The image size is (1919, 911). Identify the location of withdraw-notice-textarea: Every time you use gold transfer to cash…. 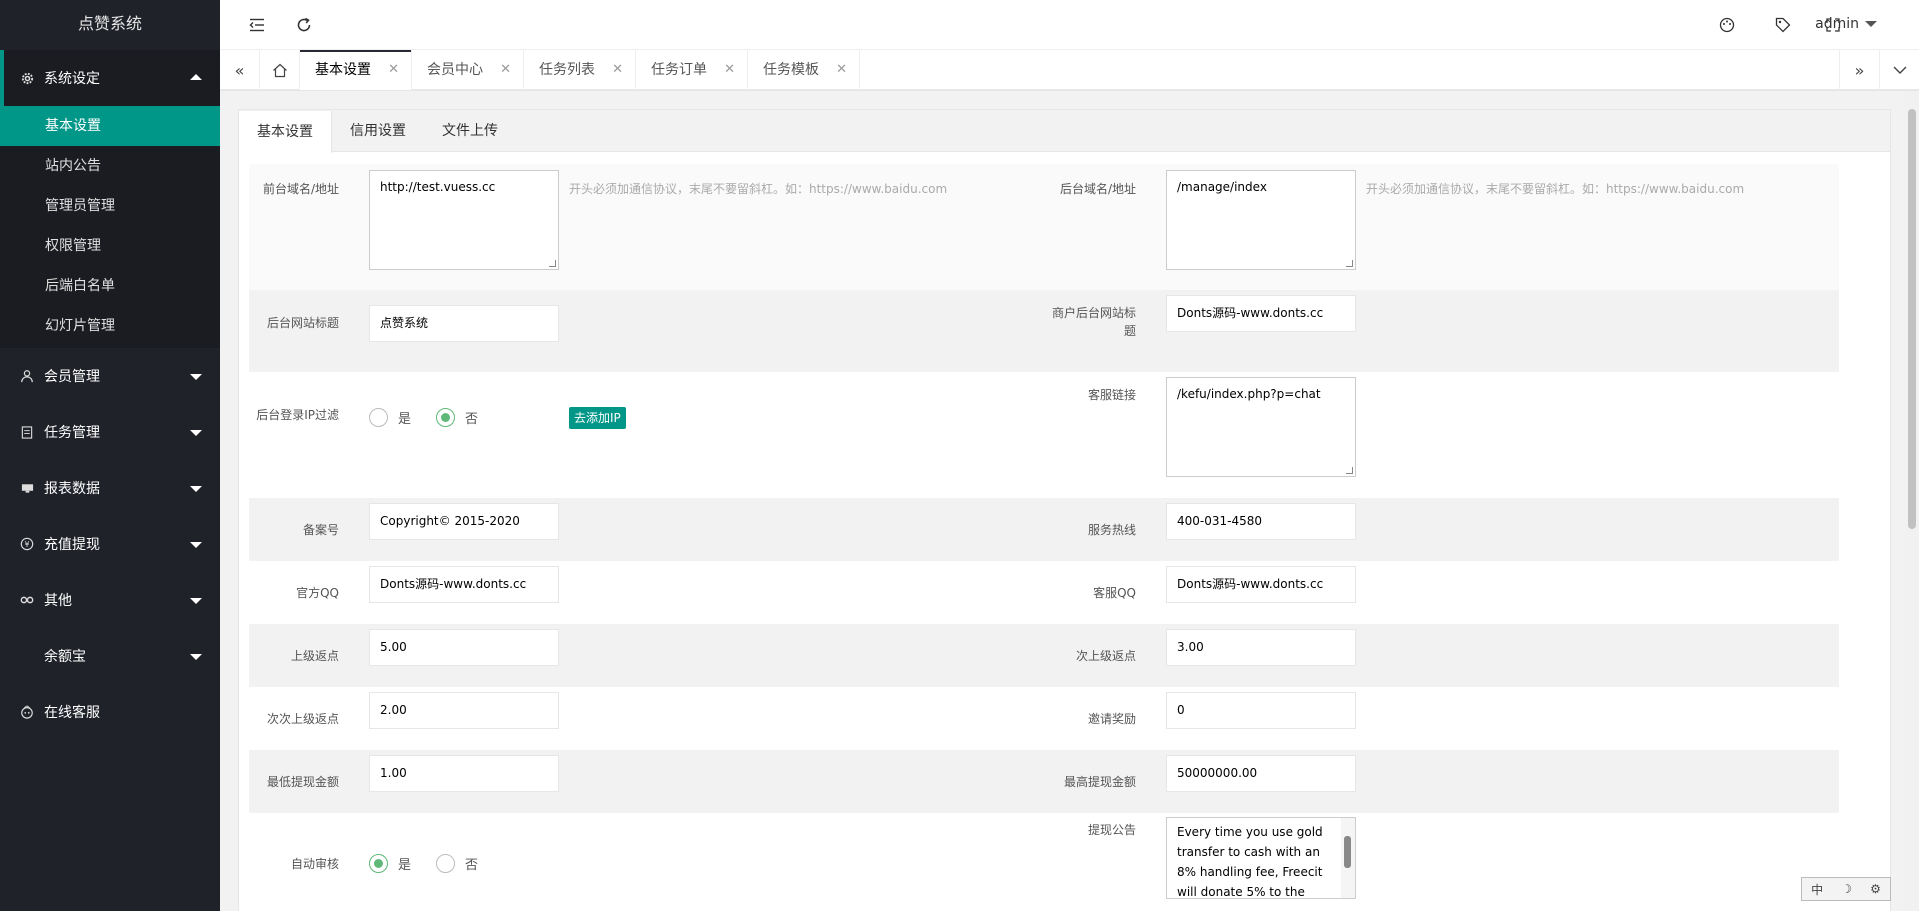
(1261, 858).